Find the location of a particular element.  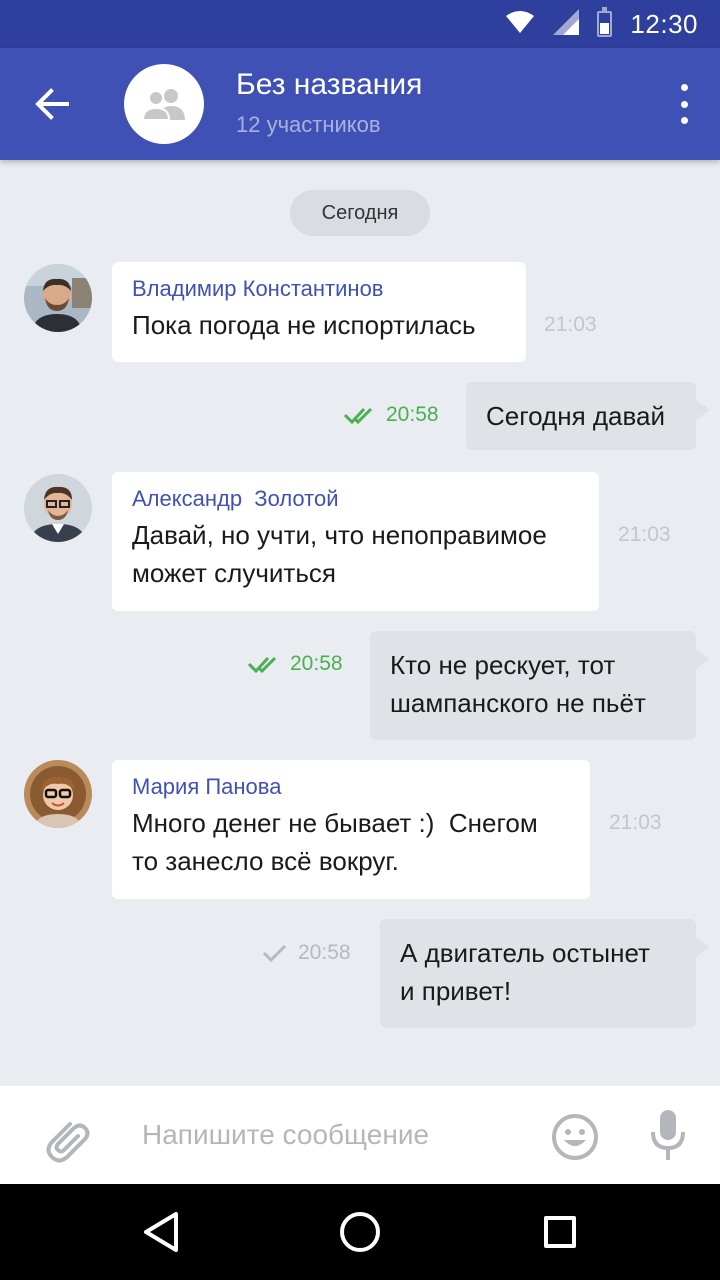

message-text: Сегодня давай is located at coordinates (576, 416).